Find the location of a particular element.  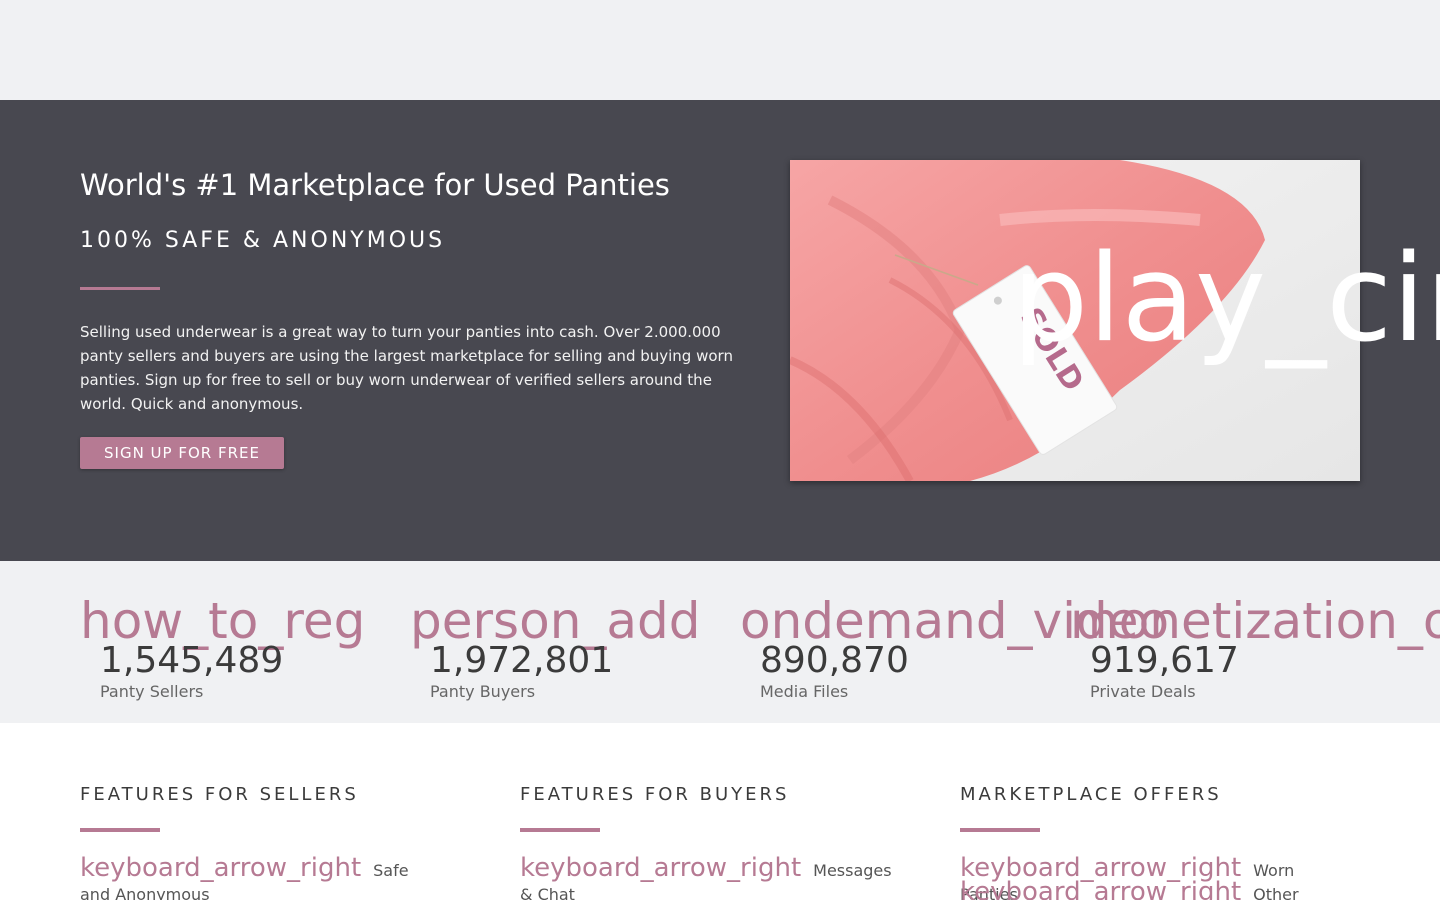

stat-label-buyers: Panty Buyers is located at coordinates (483, 691).